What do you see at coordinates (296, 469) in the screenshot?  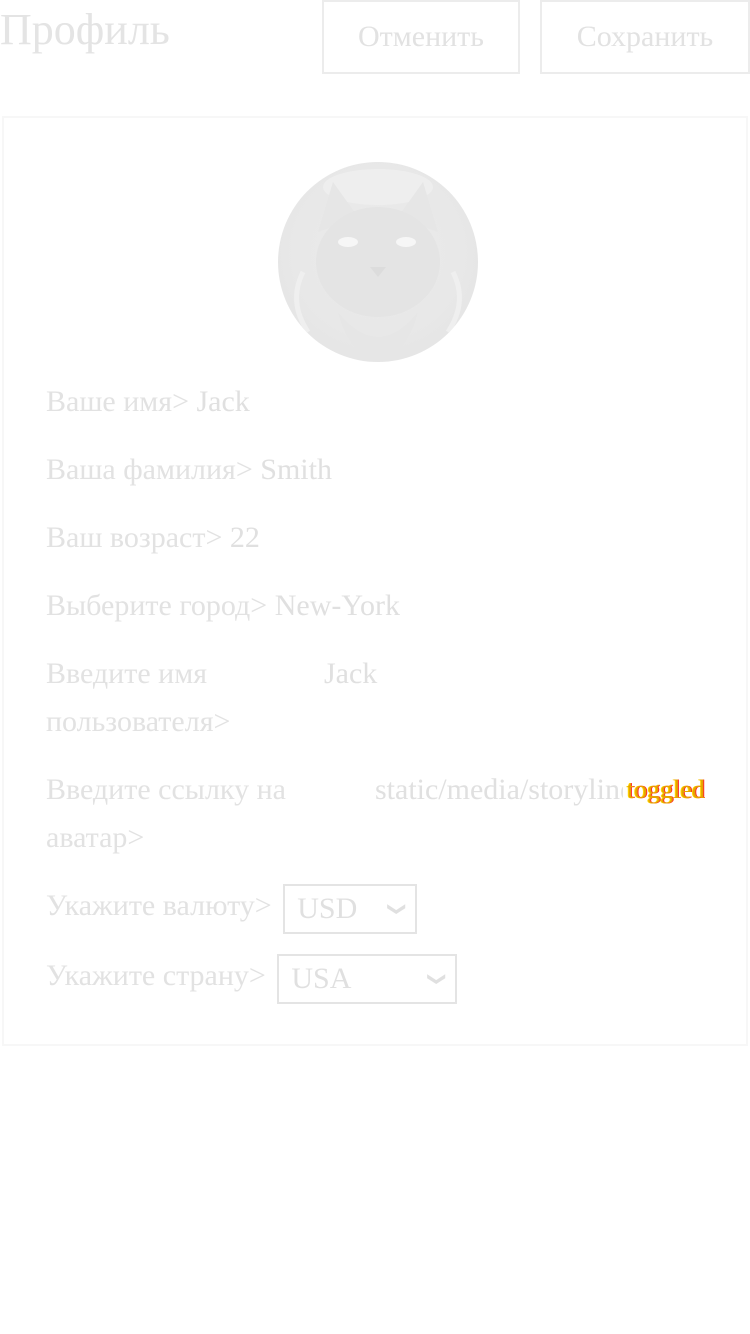 I see `last-name-input: Smith` at bounding box center [296, 469].